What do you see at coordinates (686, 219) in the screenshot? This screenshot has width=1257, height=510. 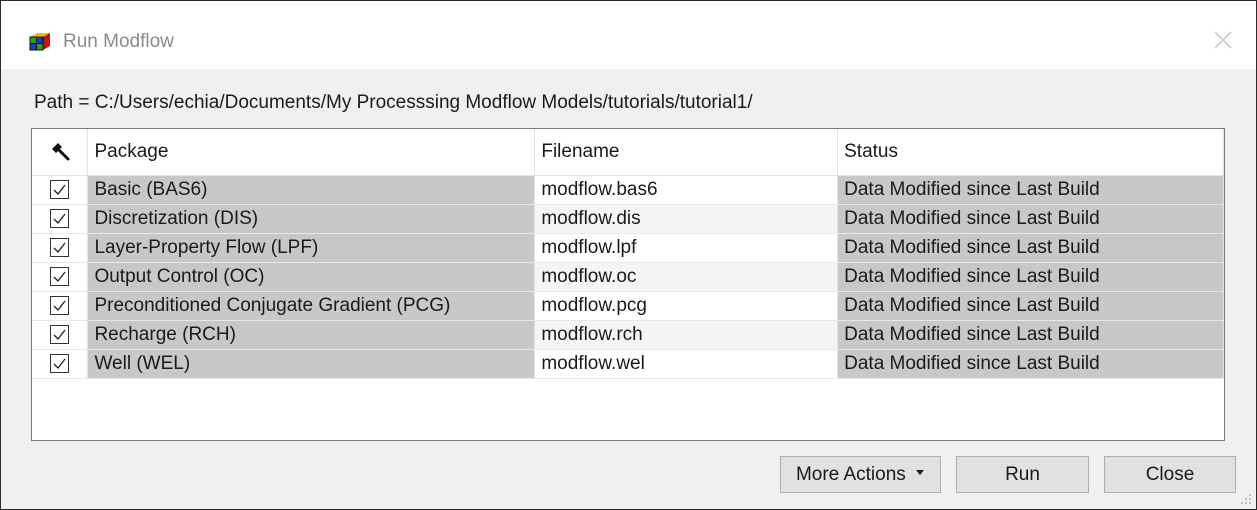 I see `filename-cell: modflow.dis` at bounding box center [686, 219].